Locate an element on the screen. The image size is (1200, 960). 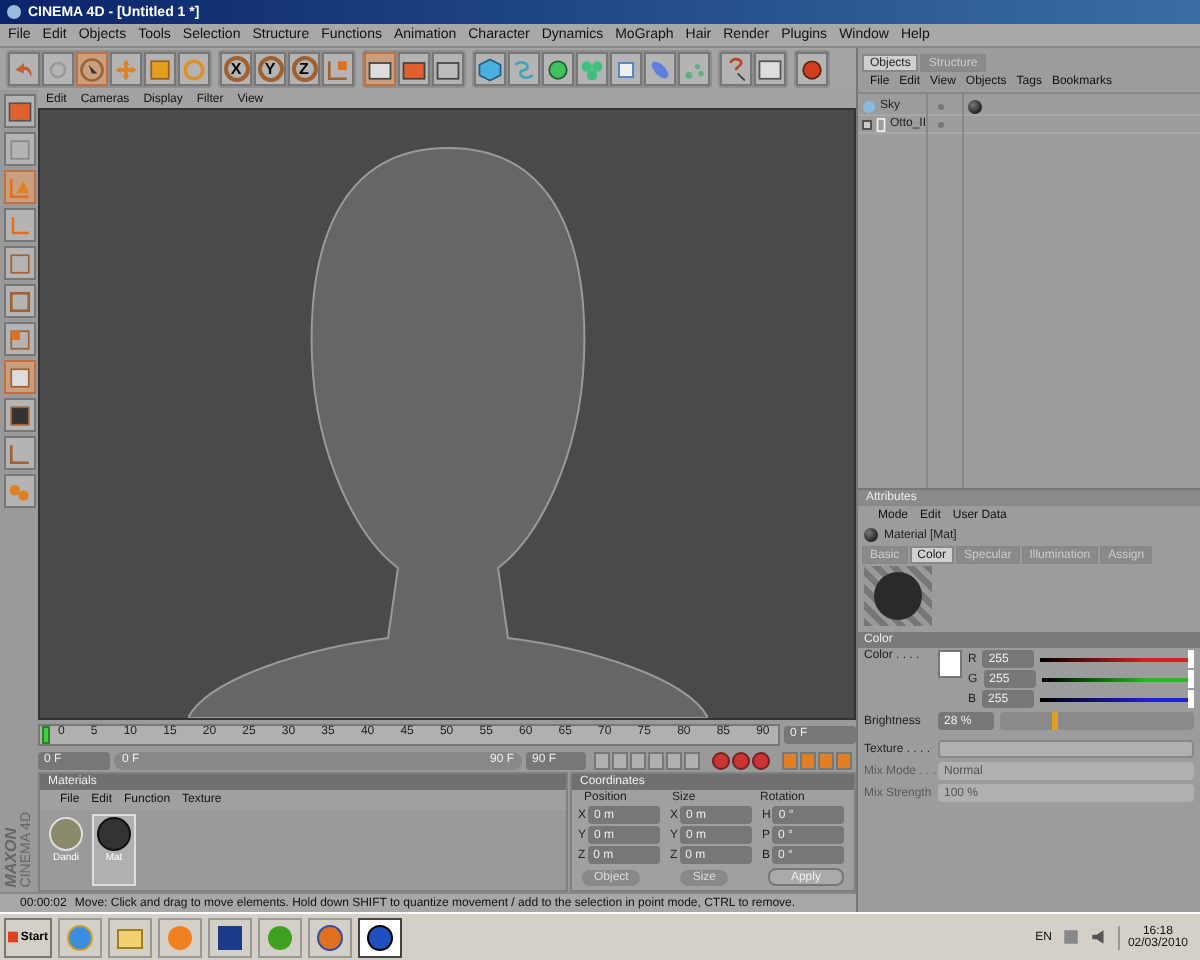
color-swatch is located at coordinates (950, 664).